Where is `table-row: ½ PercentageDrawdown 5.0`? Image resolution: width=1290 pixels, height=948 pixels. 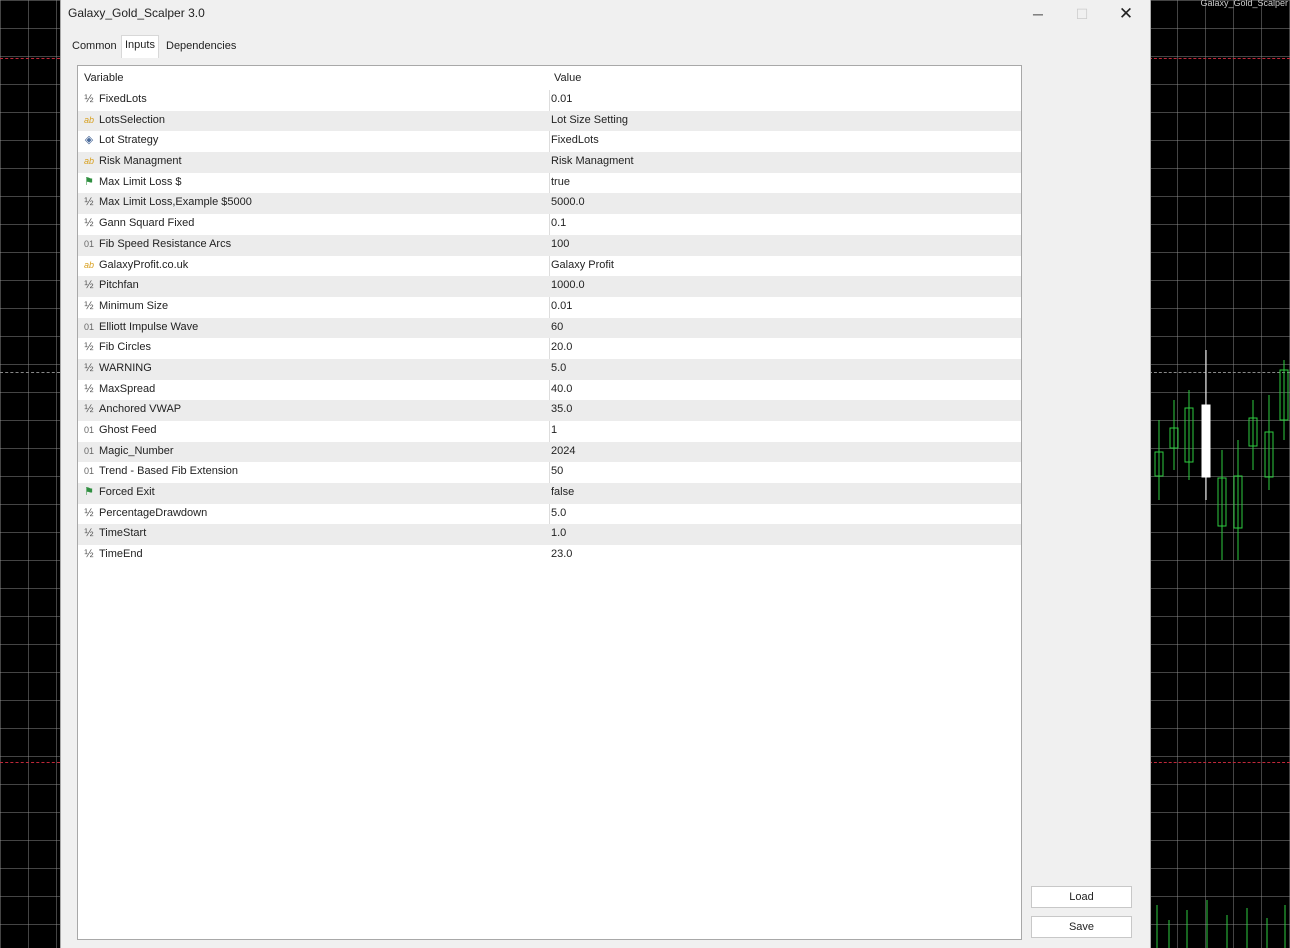 table-row: ½ PercentageDrawdown 5.0 is located at coordinates (549, 514).